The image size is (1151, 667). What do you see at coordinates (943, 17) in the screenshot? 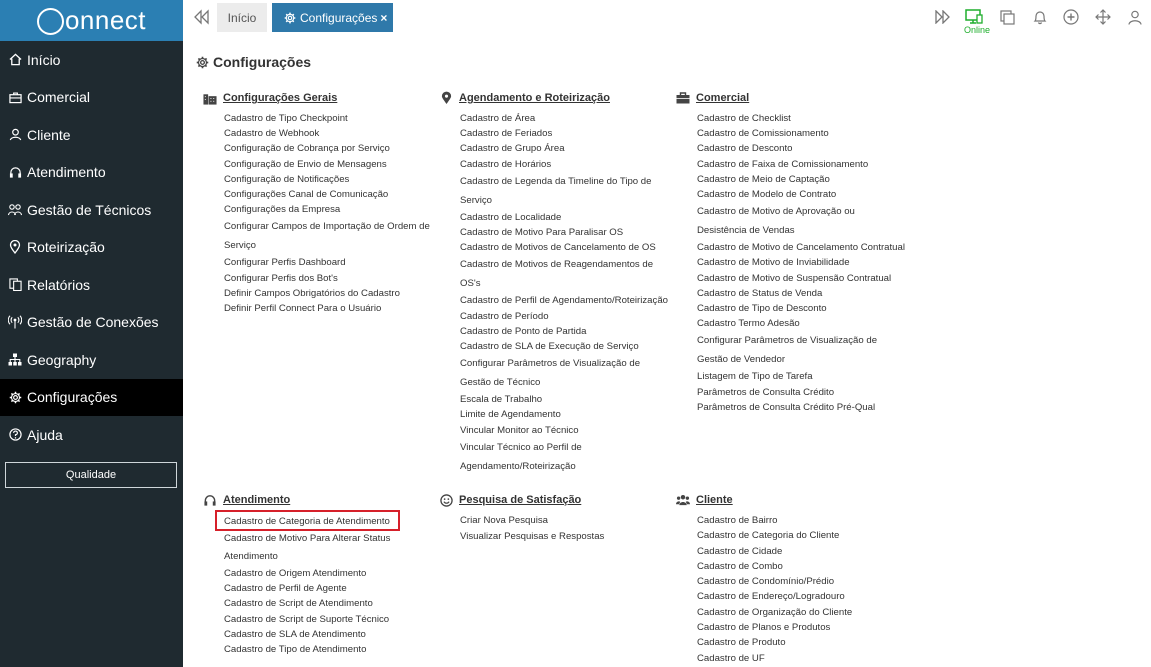
I see `fast-forward-icon` at bounding box center [943, 17].